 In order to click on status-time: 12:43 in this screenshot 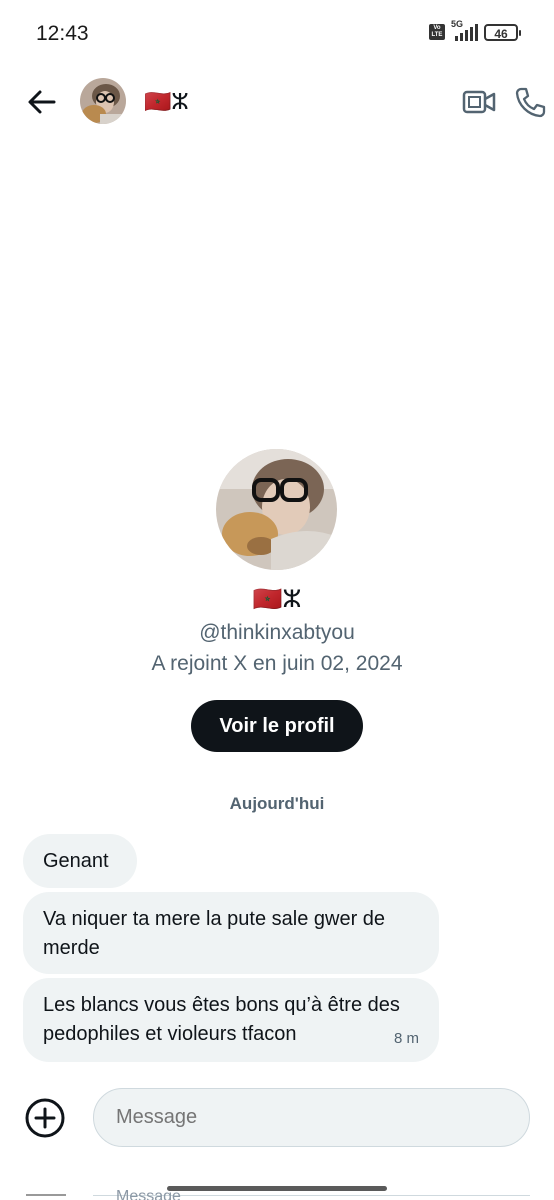, I will do `click(62, 33)`.